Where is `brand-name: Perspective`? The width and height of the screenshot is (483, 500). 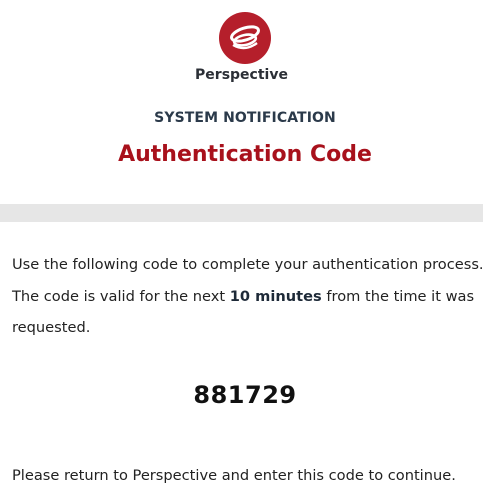
brand-name: Perspective is located at coordinates (241, 75).